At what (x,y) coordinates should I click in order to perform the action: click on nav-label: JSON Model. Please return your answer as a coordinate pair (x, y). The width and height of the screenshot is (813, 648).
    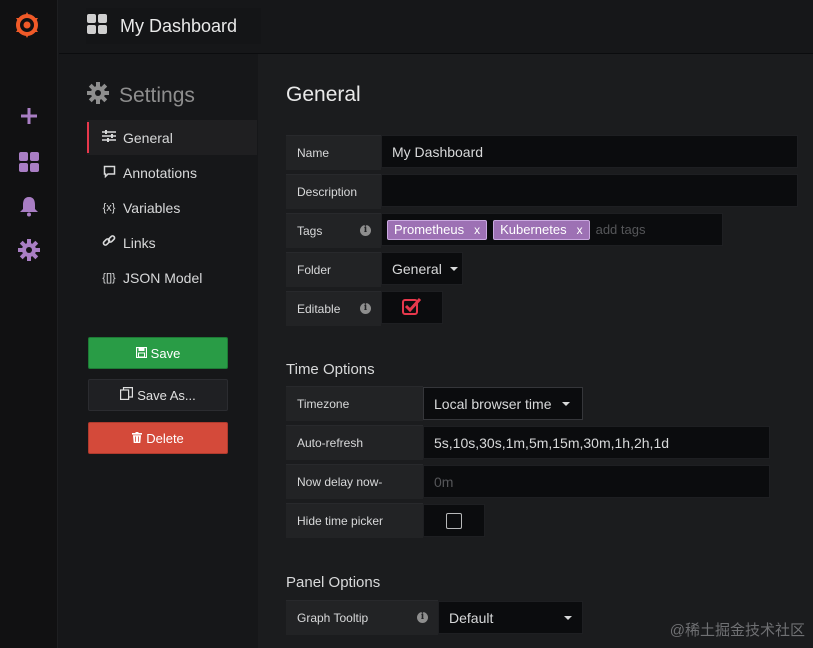
    Looking at the image, I should click on (163, 277).